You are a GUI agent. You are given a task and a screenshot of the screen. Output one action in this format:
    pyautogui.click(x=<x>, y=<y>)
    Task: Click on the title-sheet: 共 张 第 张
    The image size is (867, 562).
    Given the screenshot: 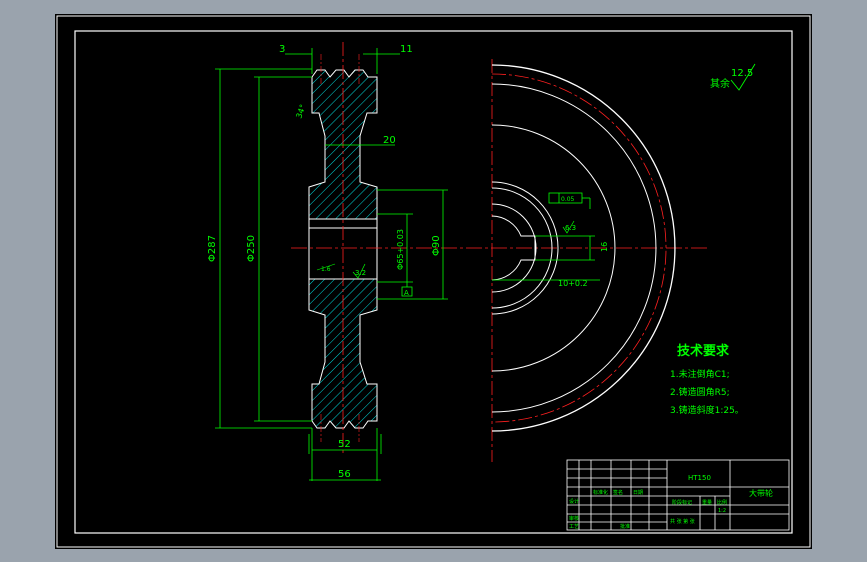 What is the action you would take?
    pyautogui.click(x=682, y=521)
    